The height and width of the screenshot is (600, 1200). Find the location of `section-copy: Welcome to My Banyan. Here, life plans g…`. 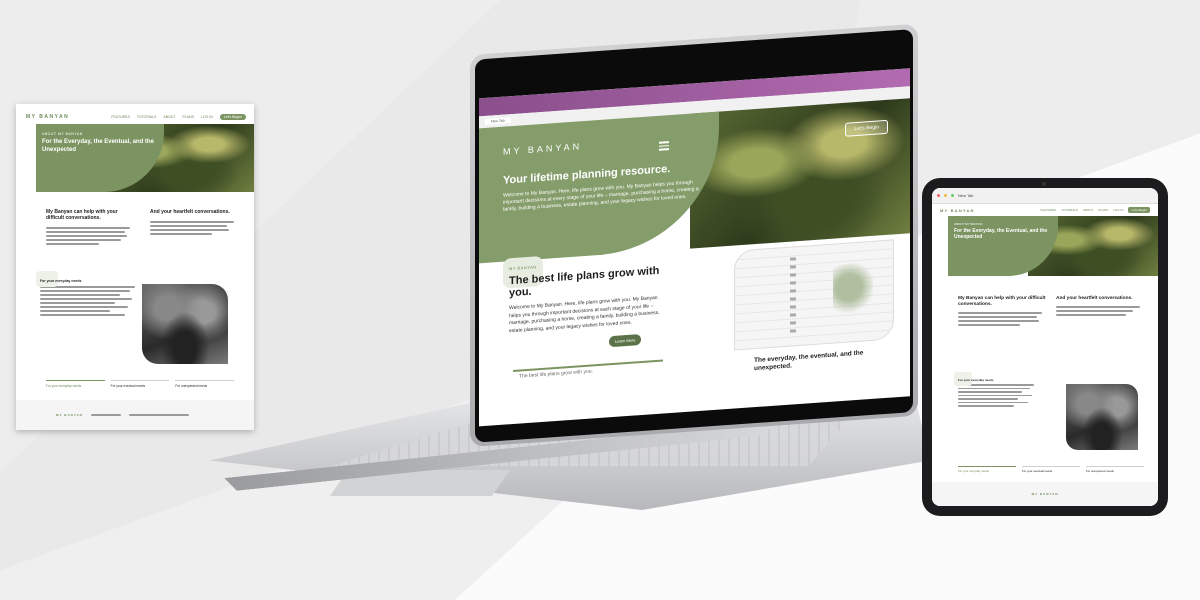

section-copy: Welcome to My Banyan. Here, life plans g… is located at coordinates (584, 314).